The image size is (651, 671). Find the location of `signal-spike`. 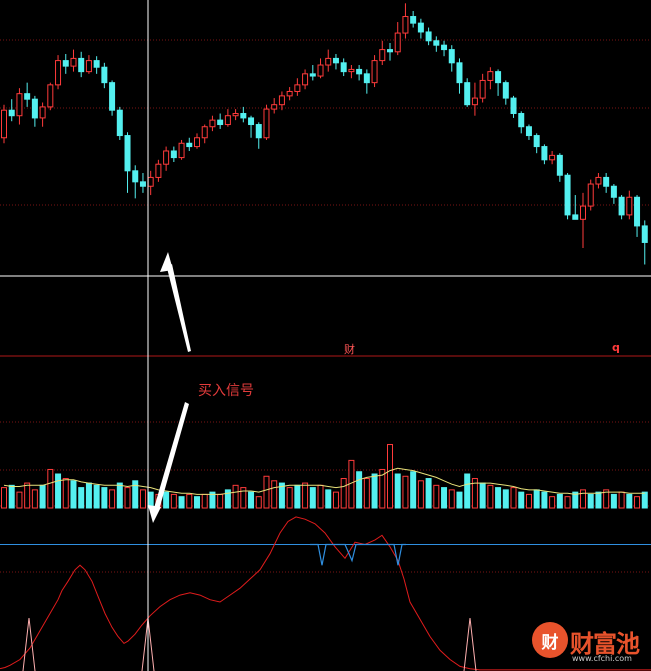

signal-spike is located at coordinates (470, 644).